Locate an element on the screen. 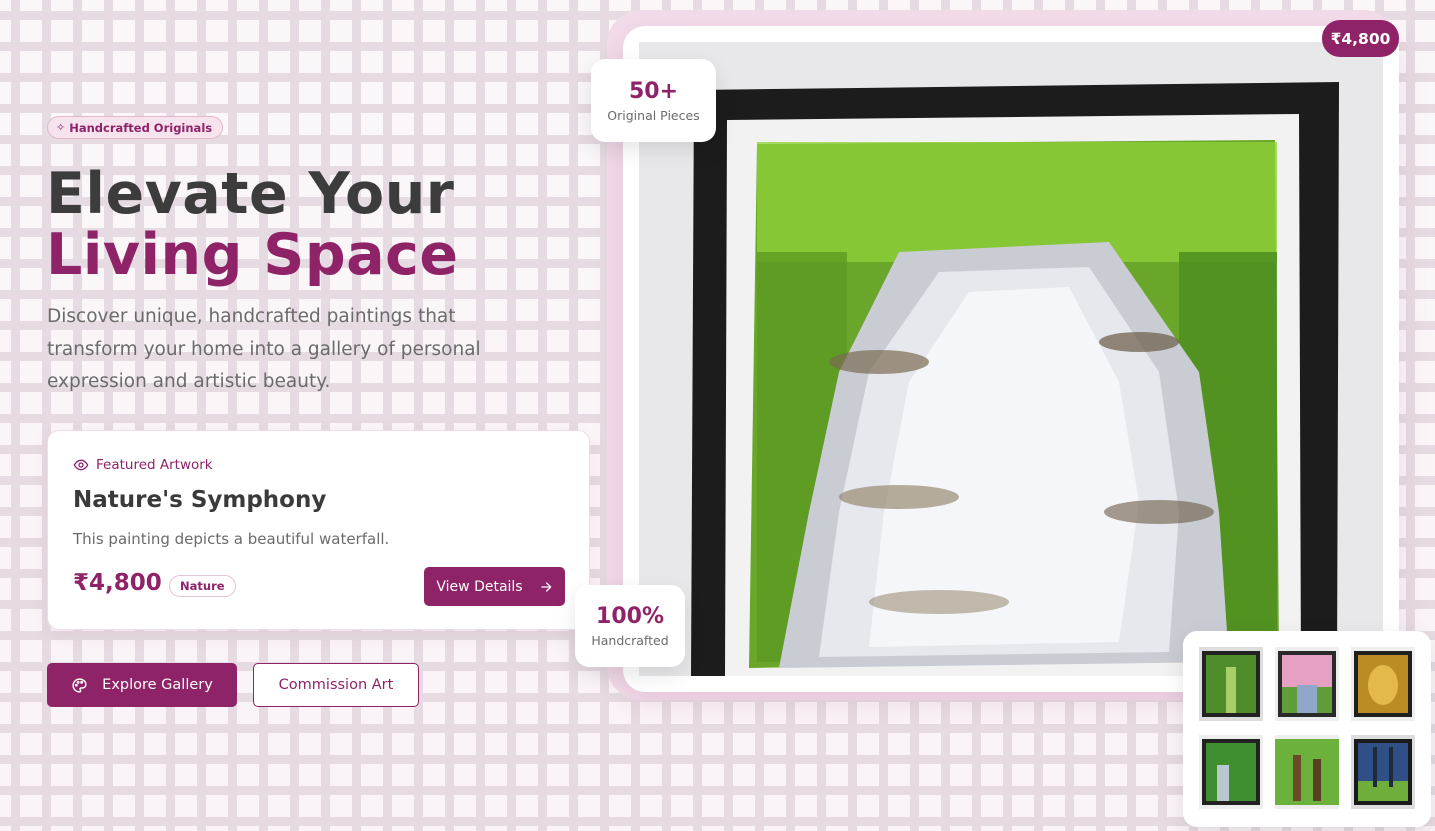 The height and width of the screenshot is (831, 1435). eye-icon is located at coordinates (81, 465).